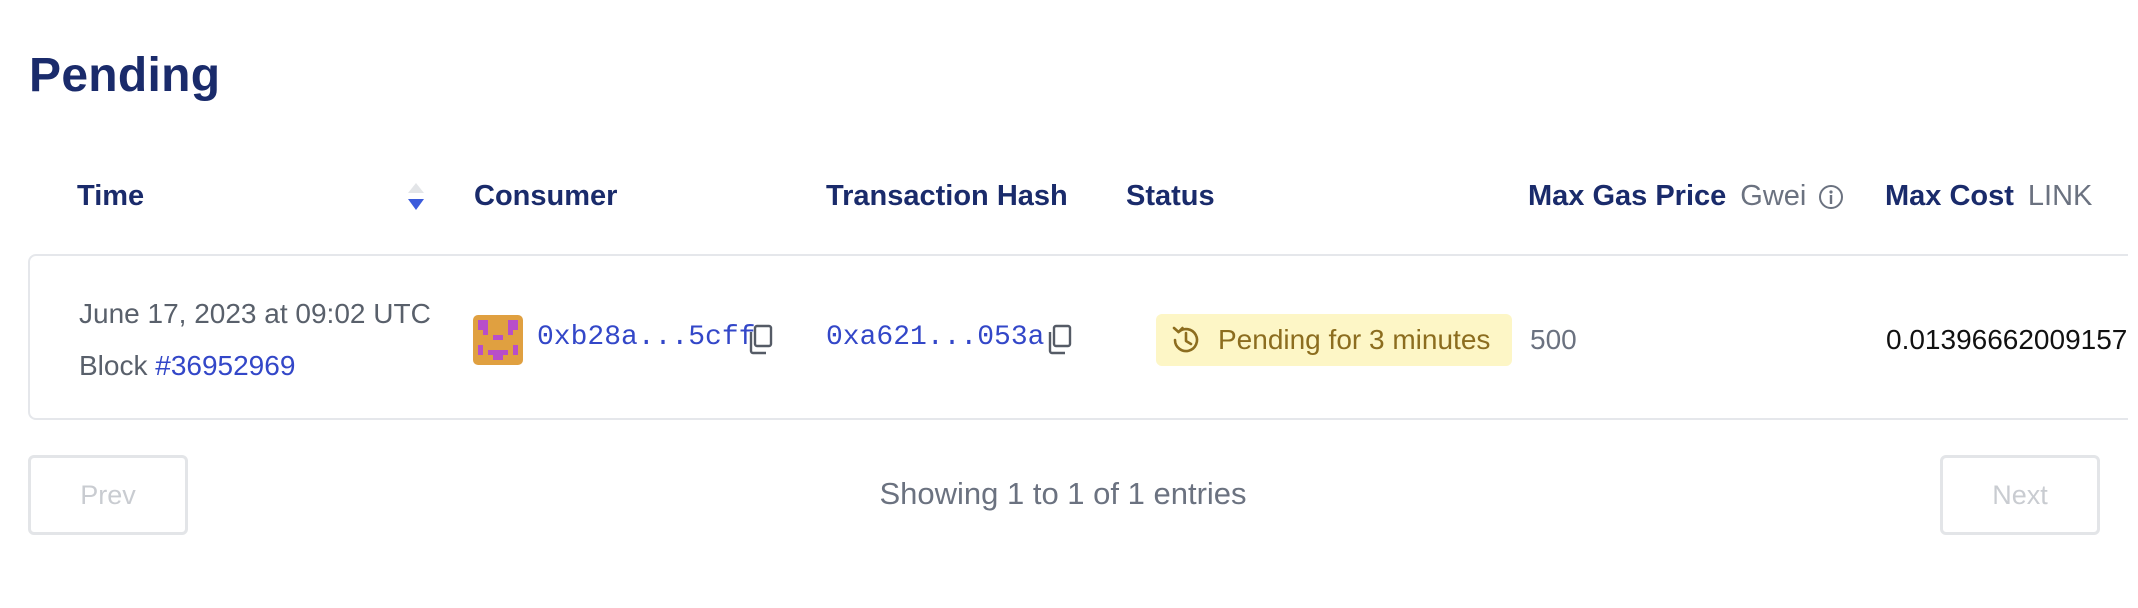 This screenshot has height=608, width=2138. Describe the element at coordinates (1831, 197) in the screenshot. I see `info-circle-icon` at that location.